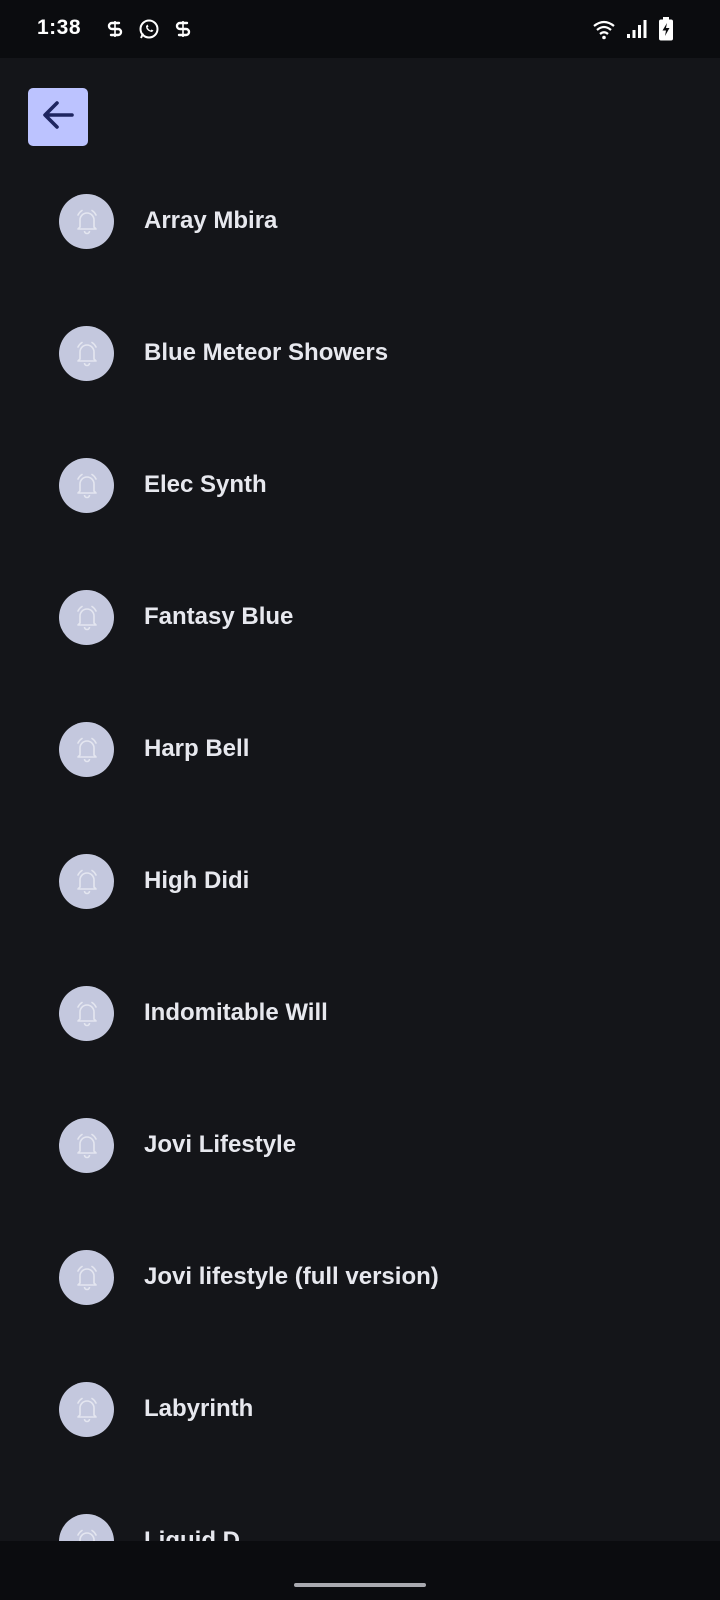 This screenshot has width=720, height=1600. What do you see at coordinates (220, 1144) in the screenshot?
I see `ringtone-name: Jovi Lifestyle` at bounding box center [220, 1144].